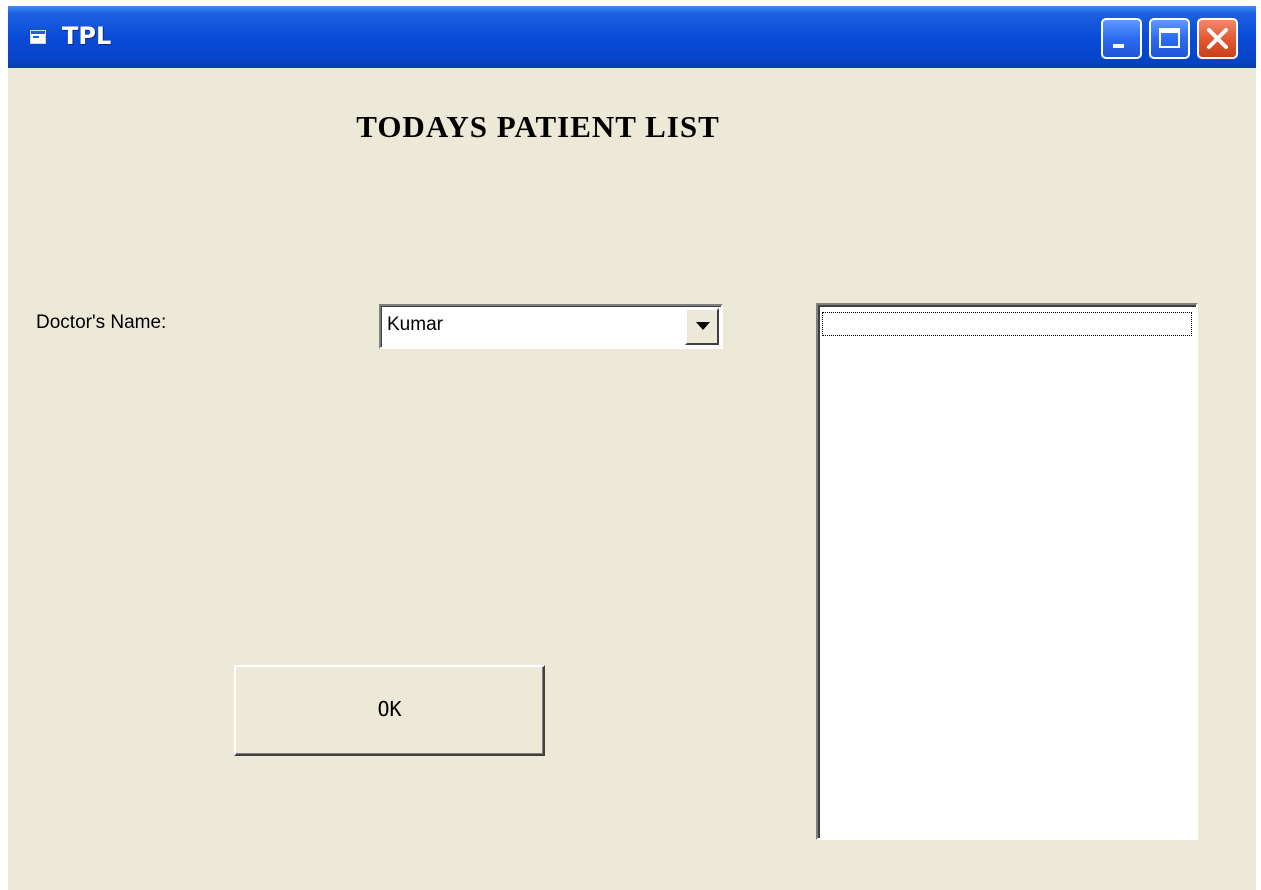  I want to click on close-button, so click(1217, 38).